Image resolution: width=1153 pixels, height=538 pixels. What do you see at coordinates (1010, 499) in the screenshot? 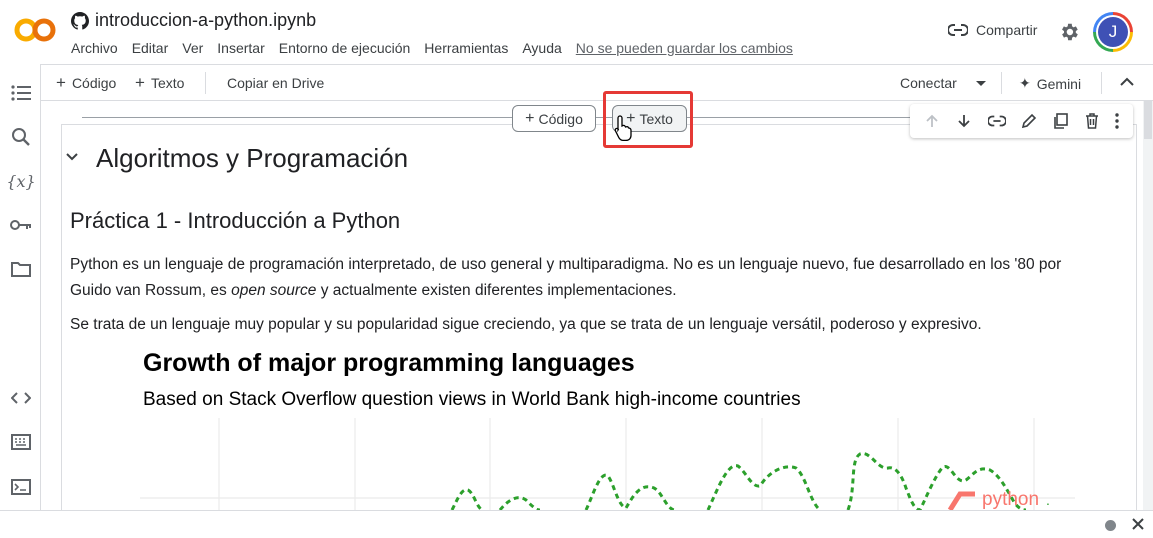
I see `python-series-label: python` at bounding box center [1010, 499].